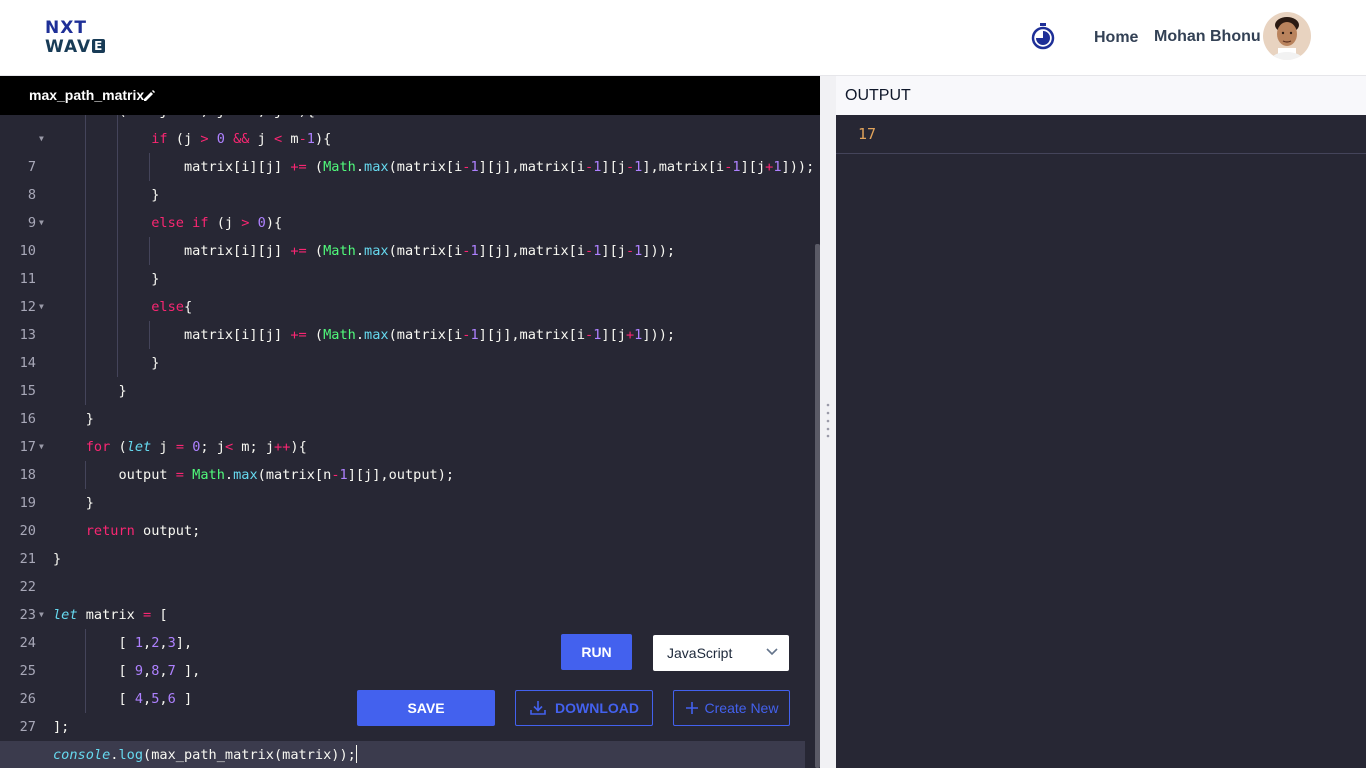 The height and width of the screenshot is (768, 1366). What do you see at coordinates (878, 95) in the screenshot?
I see `output-title: OUTPUT` at bounding box center [878, 95].